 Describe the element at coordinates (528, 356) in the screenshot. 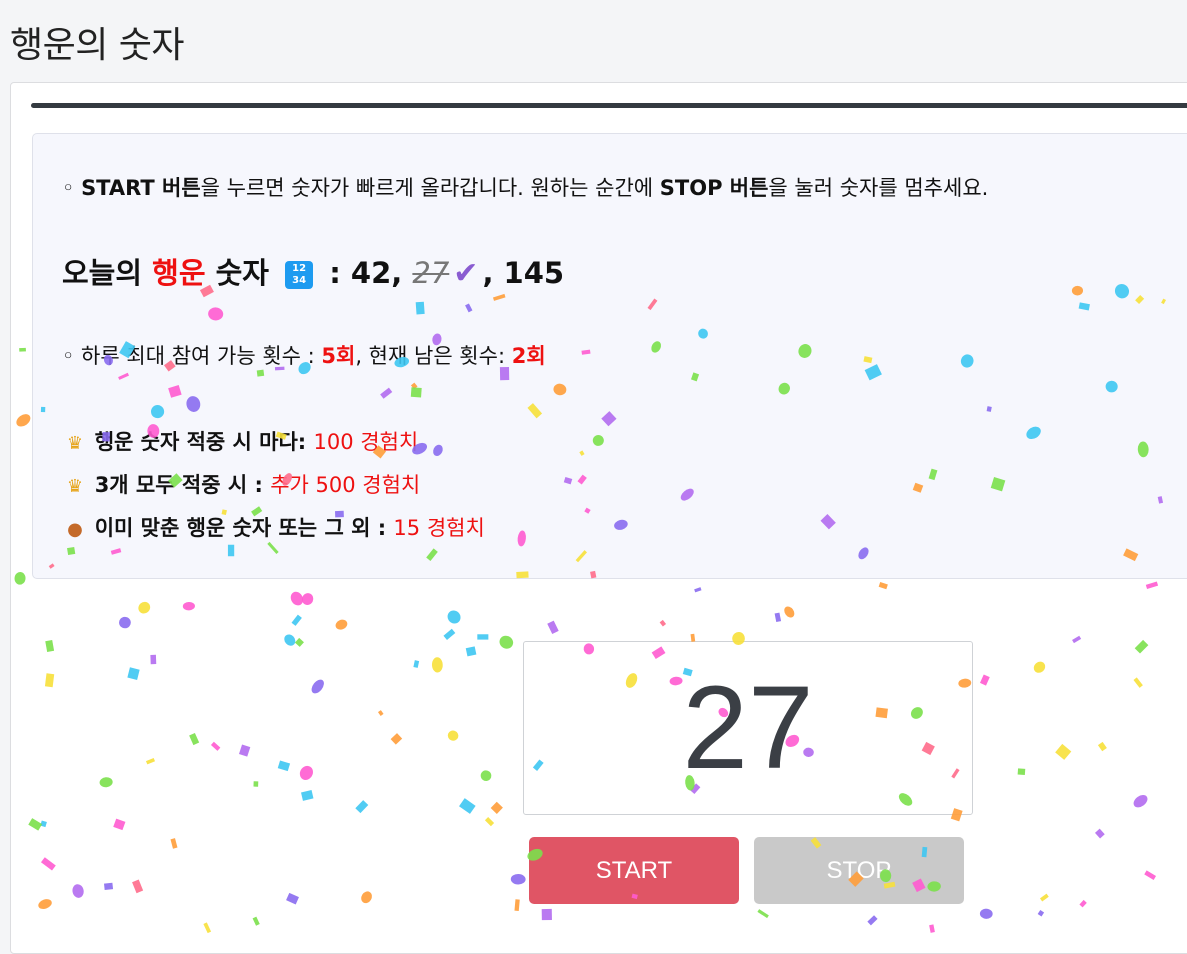

I see `remaining-attempts: 2회` at that location.